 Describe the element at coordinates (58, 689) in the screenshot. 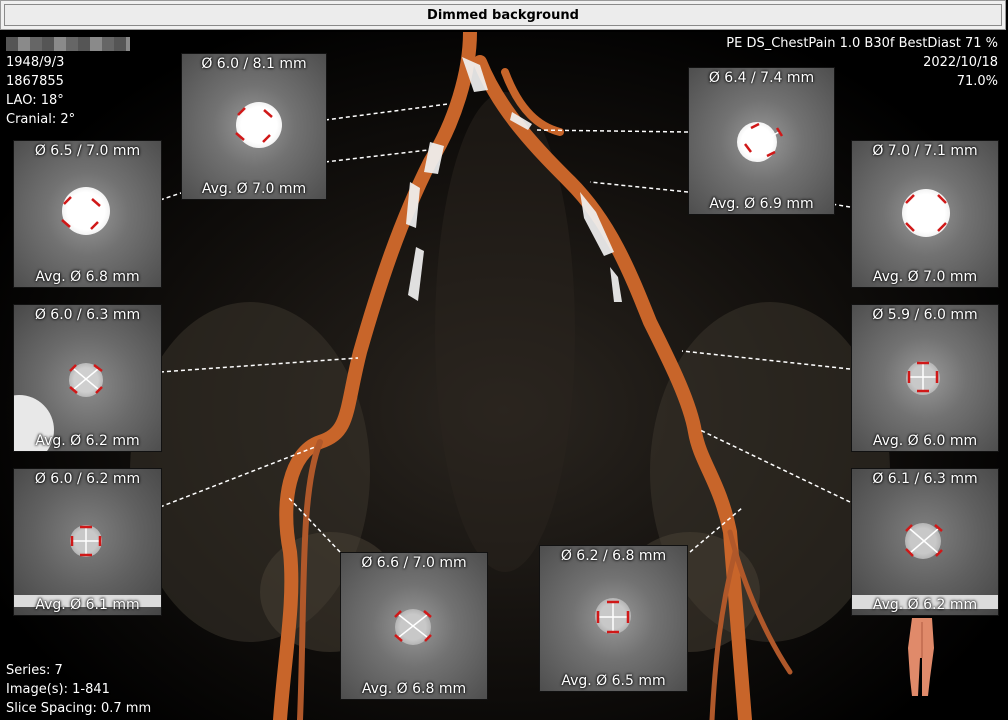

I see `image-range: Image(s): 1-841` at that location.